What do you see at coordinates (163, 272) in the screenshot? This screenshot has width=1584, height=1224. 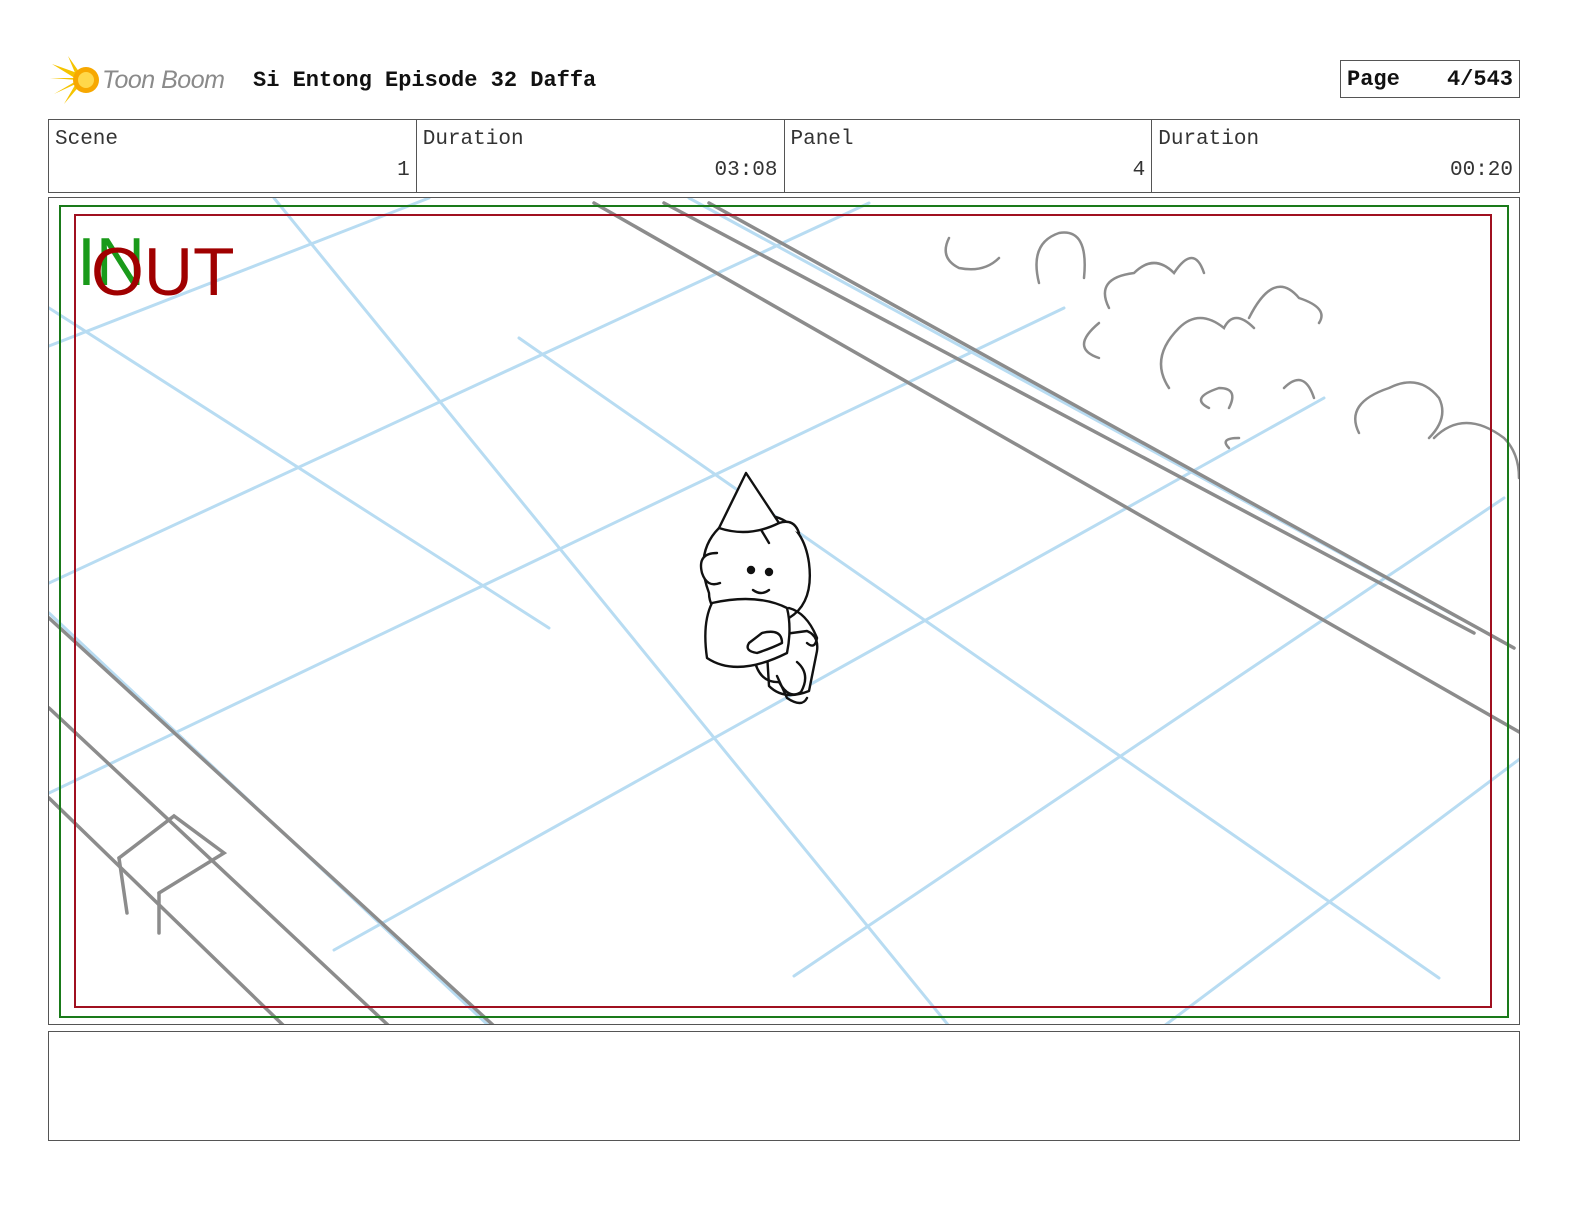 I see `out-marker: OUT` at bounding box center [163, 272].